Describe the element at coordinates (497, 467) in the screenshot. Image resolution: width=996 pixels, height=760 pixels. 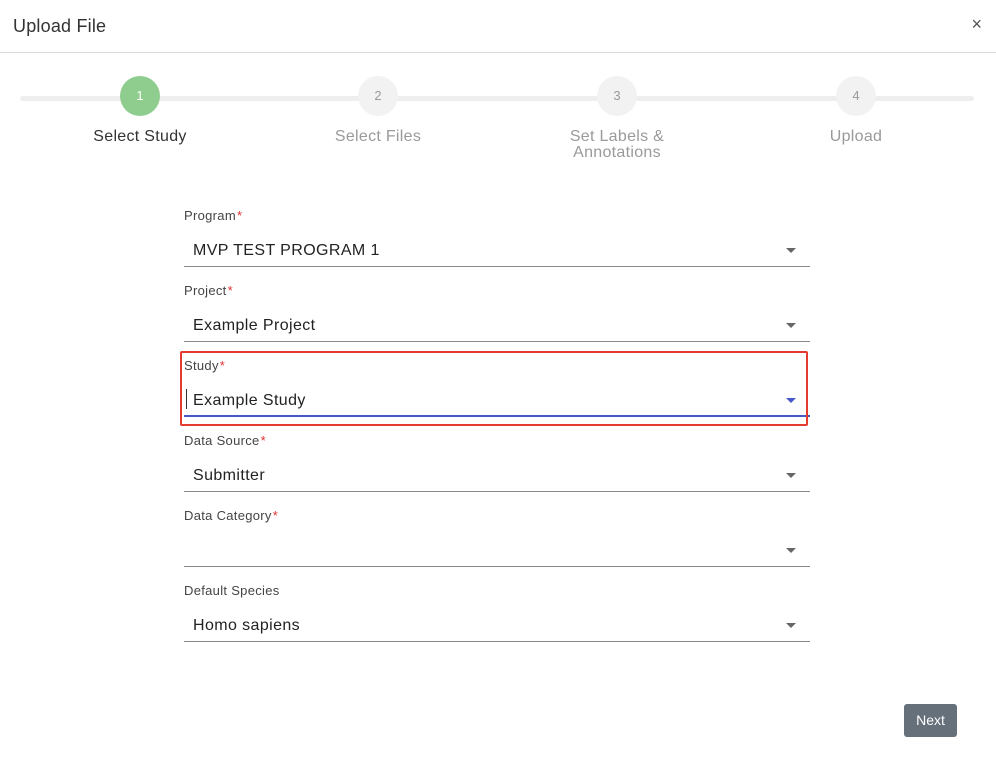
I see `data-source-field: Data Source* Submitter` at that location.